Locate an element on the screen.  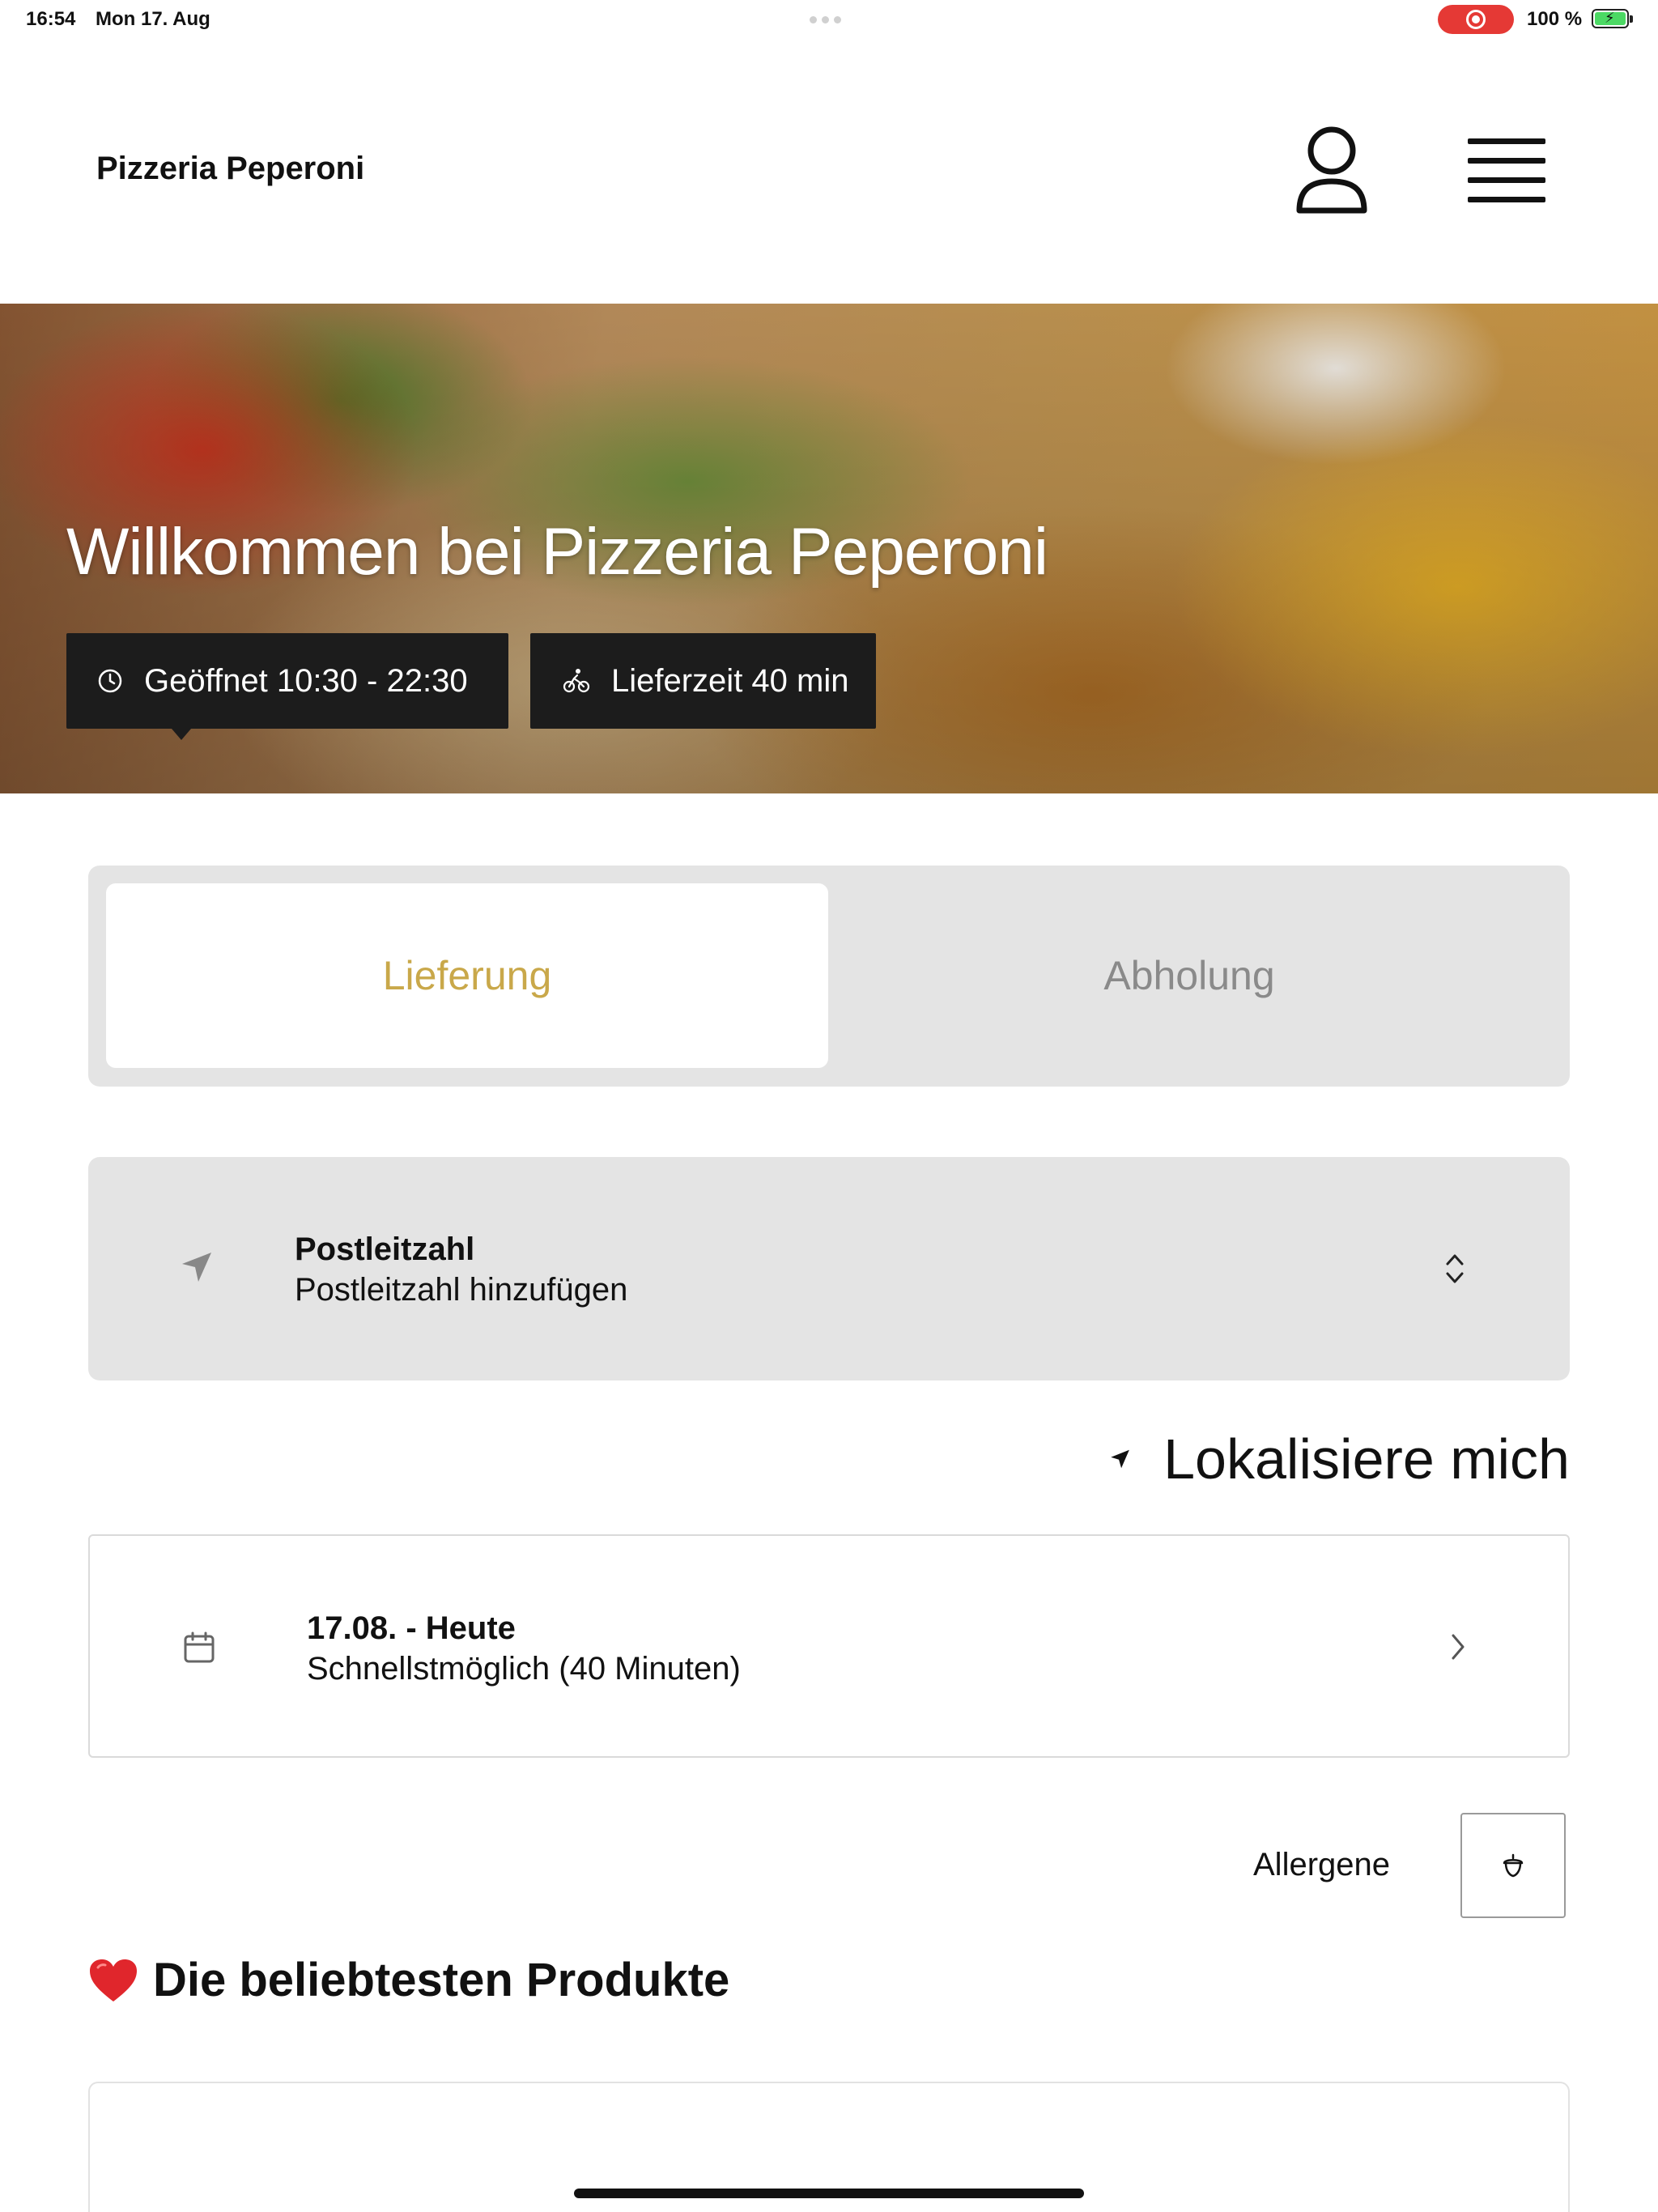
tab-delivery: Lieferung is located at coordinates (467, 976).